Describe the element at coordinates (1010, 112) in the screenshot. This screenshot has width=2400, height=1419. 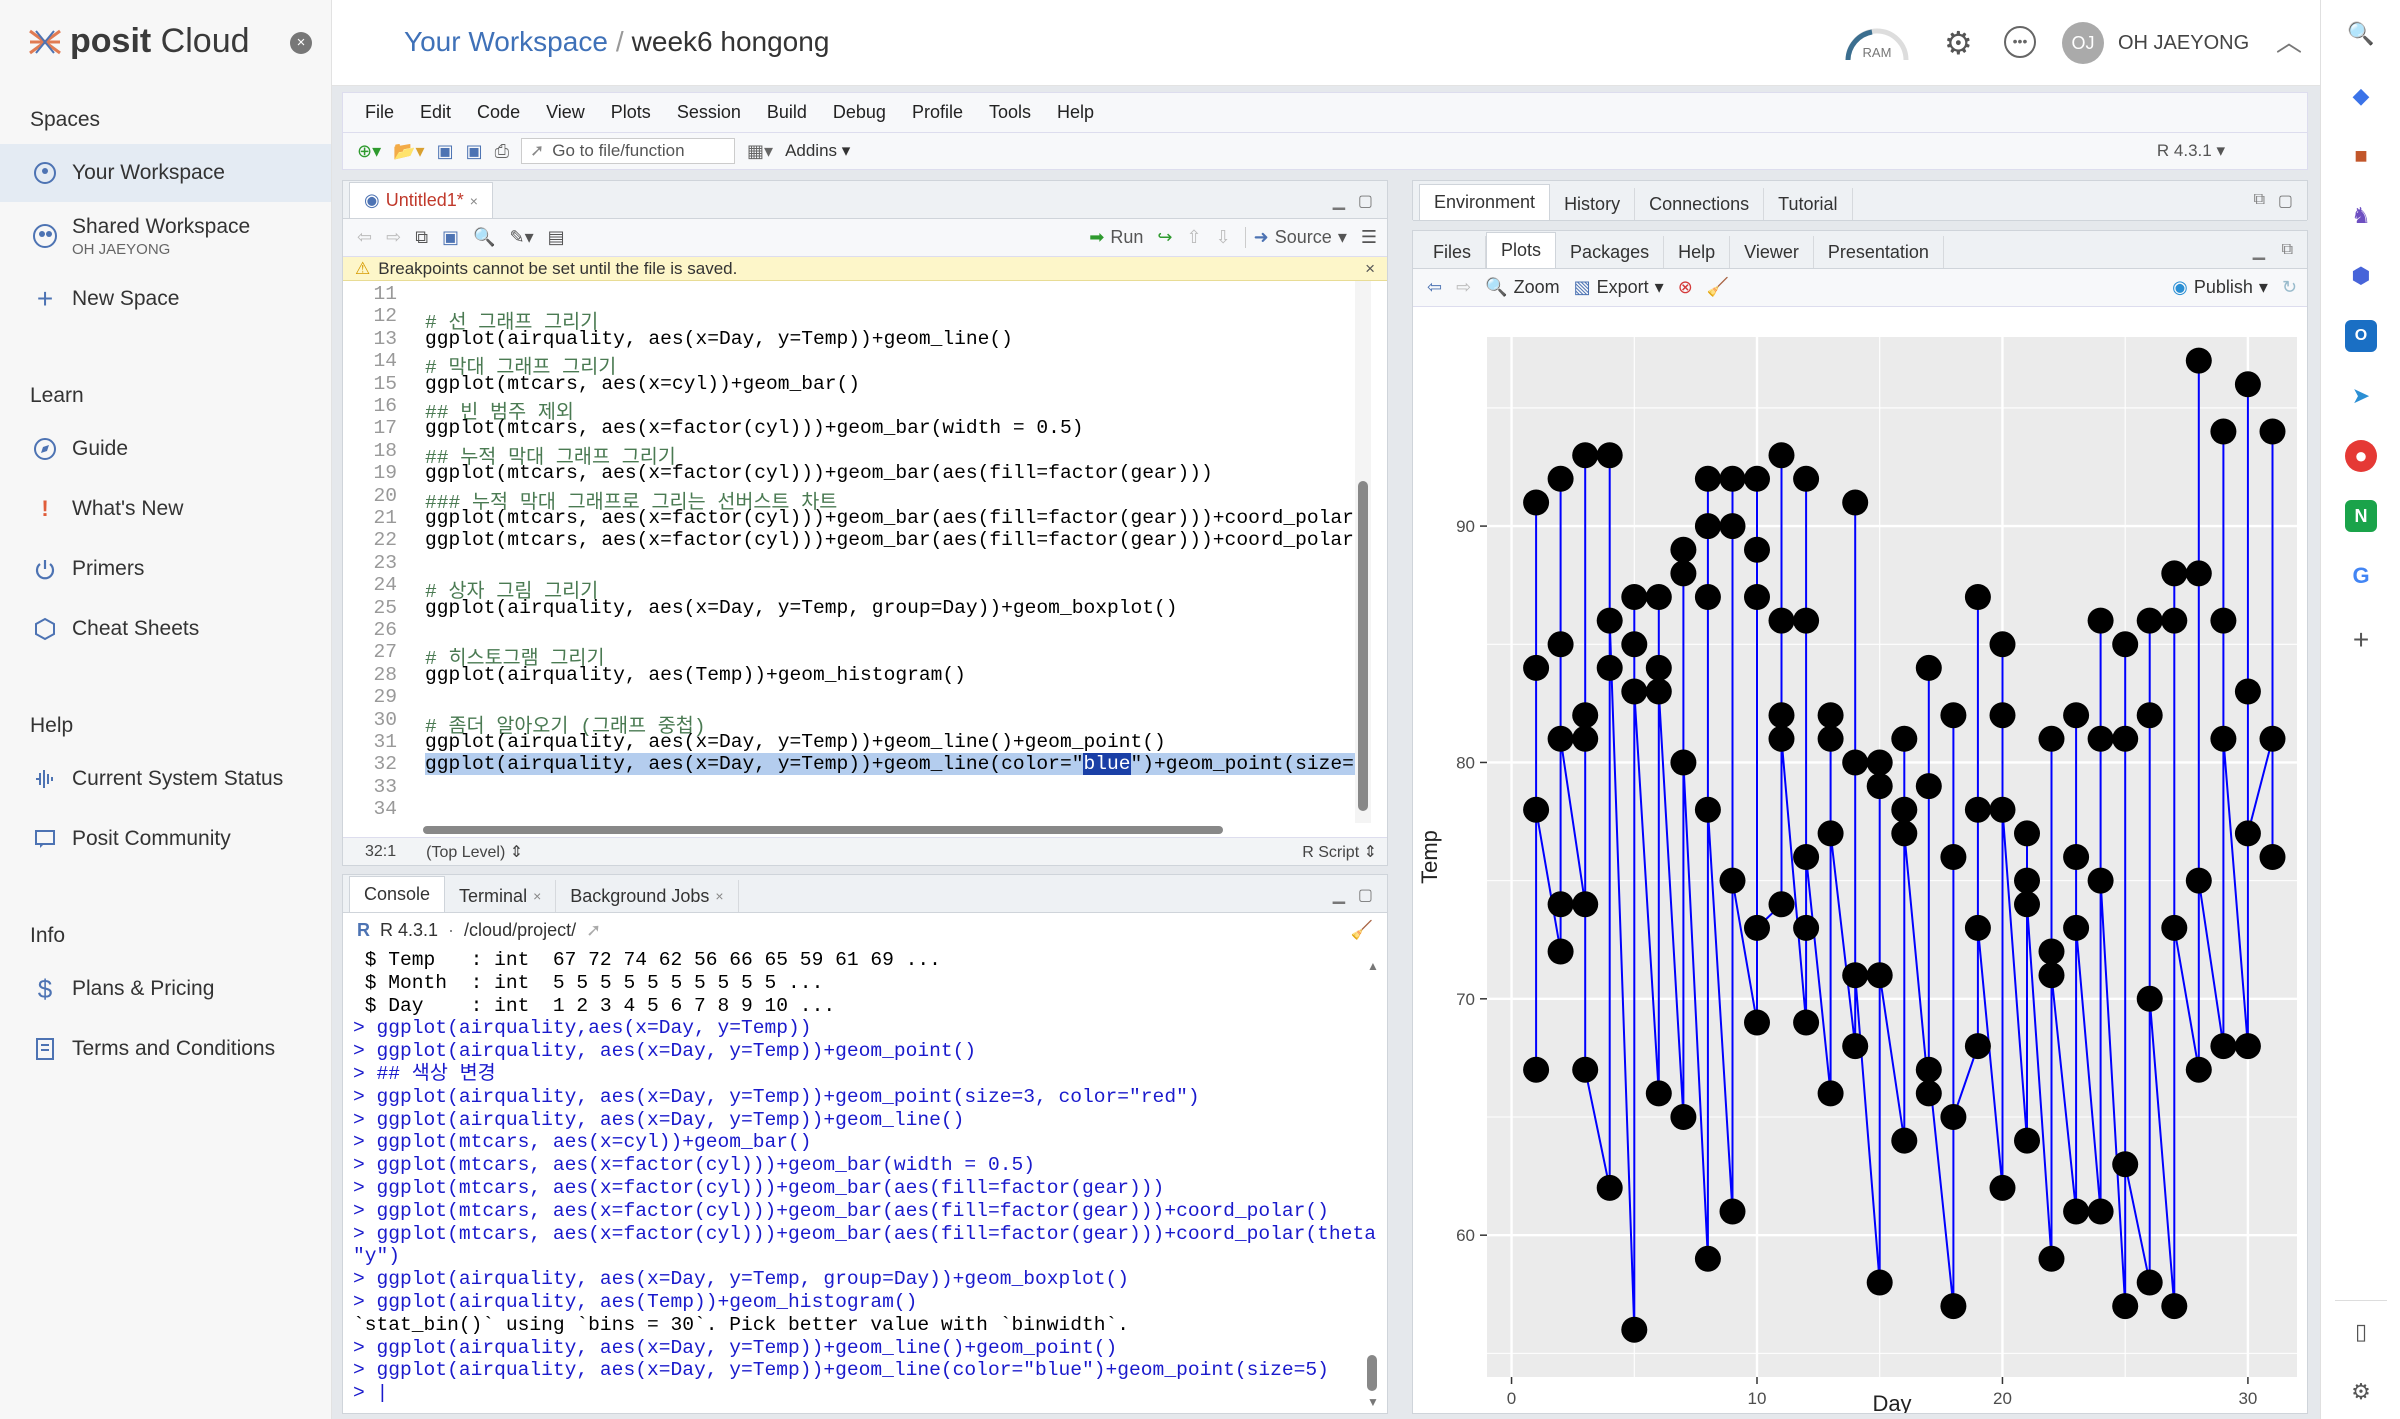
I see `menu-tools: Tools` at that location.